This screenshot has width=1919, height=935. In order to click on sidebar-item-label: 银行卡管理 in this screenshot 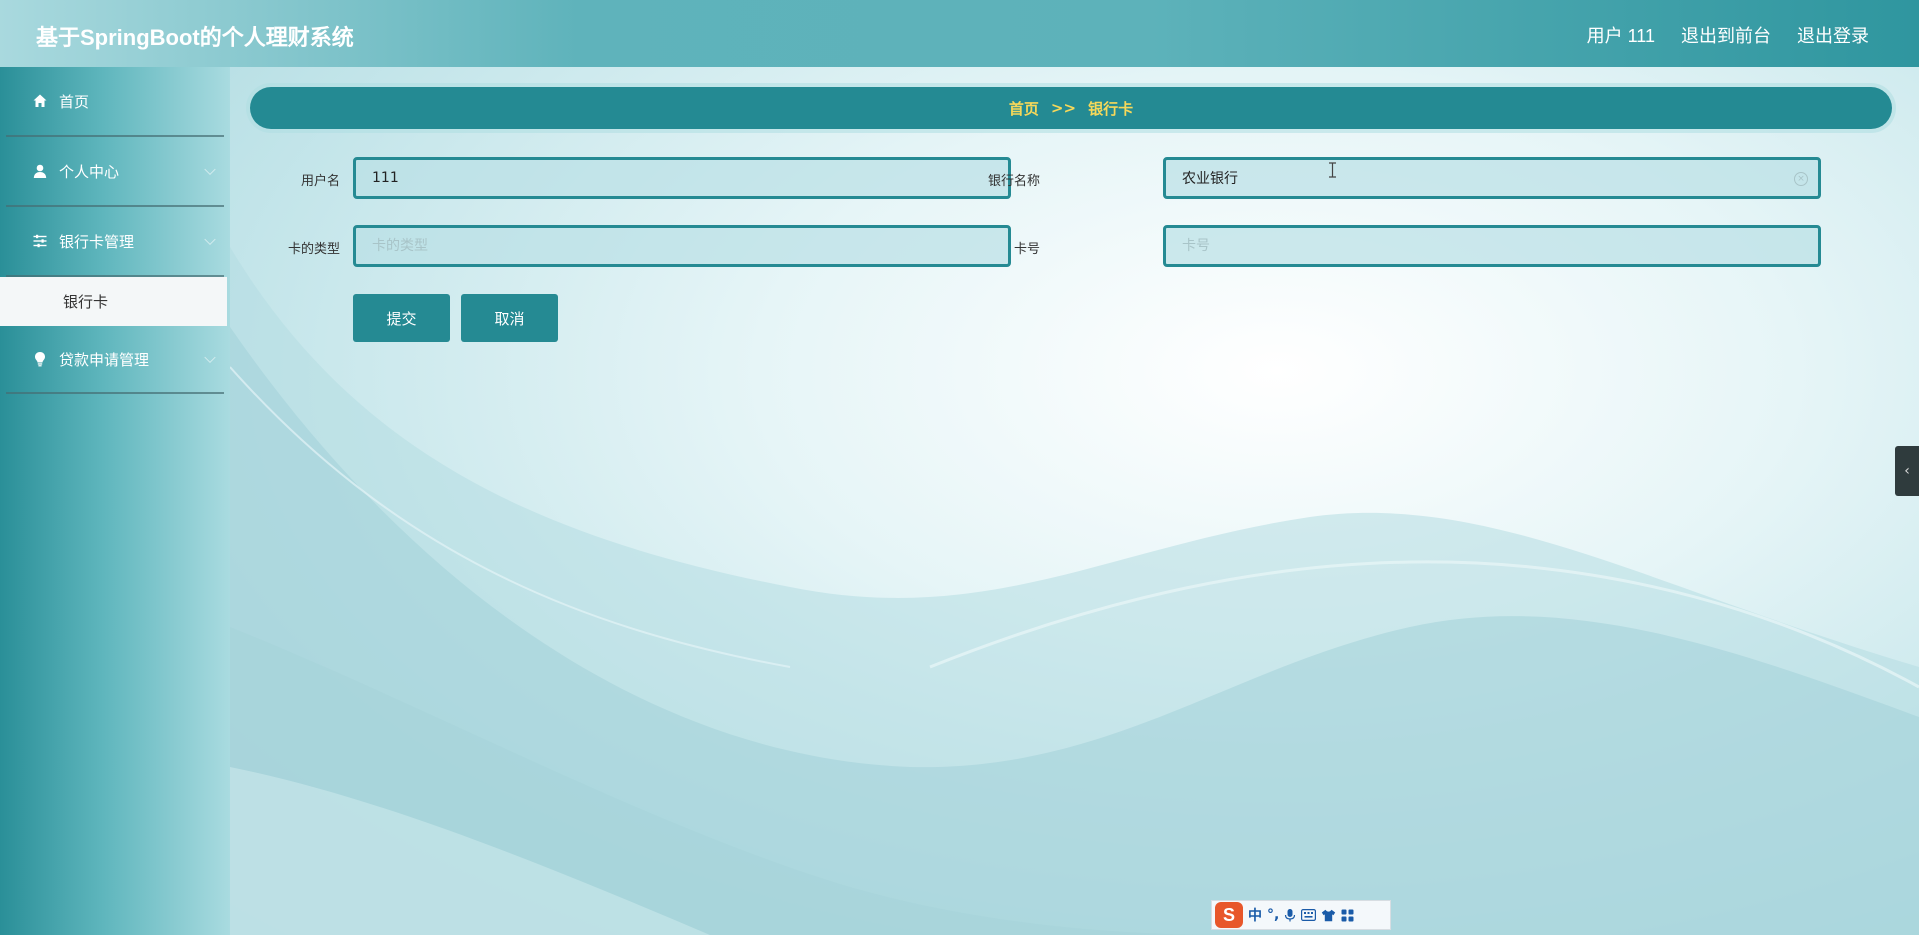, I will do `click(97, 241)`.